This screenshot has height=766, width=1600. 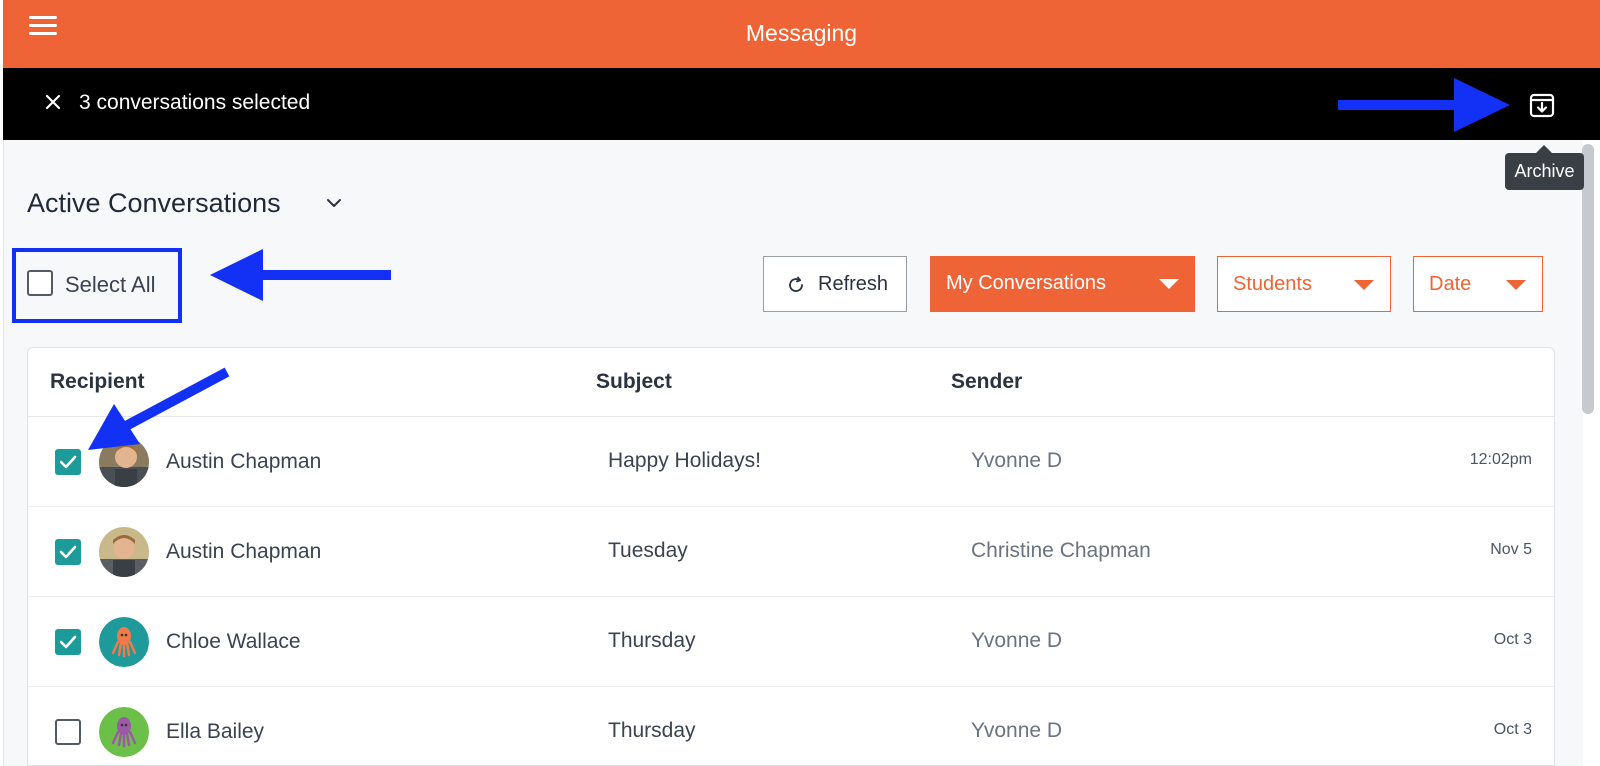 What do you see at coordinates (1478, 284) in the screenshot?
I see `date-filter-dropdown: Date` at bounding box center [1478, 284].